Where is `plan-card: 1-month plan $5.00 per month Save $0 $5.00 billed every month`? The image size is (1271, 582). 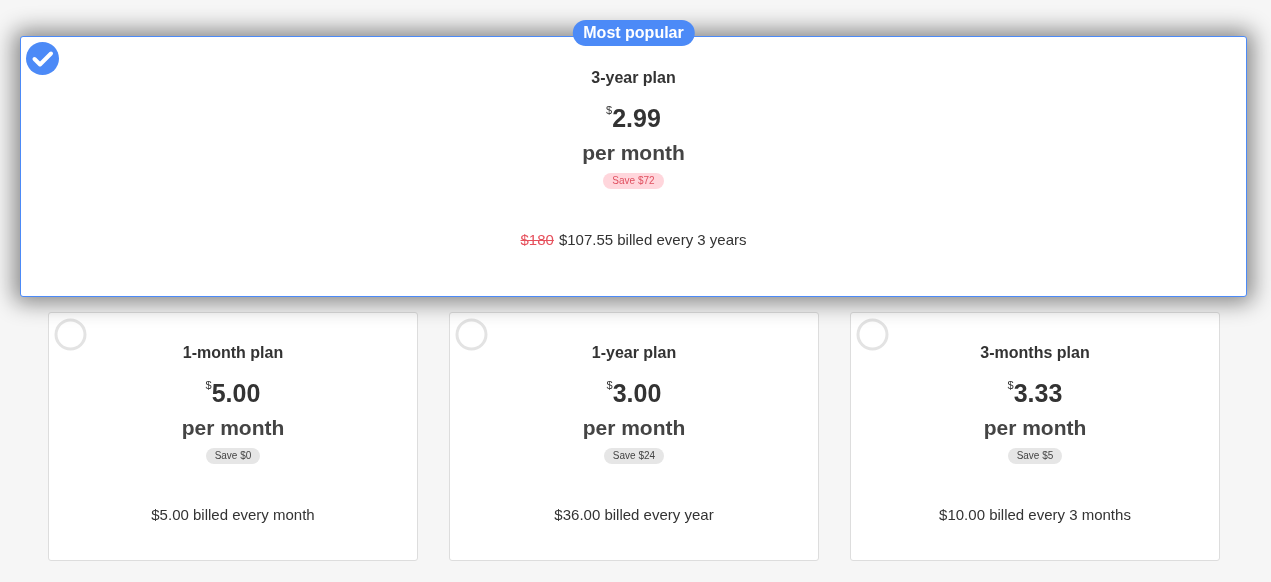
plan-card: 1-month plan $5.00 per month Save $0 $5.00 billed every month is located at coordinates (233, 436).